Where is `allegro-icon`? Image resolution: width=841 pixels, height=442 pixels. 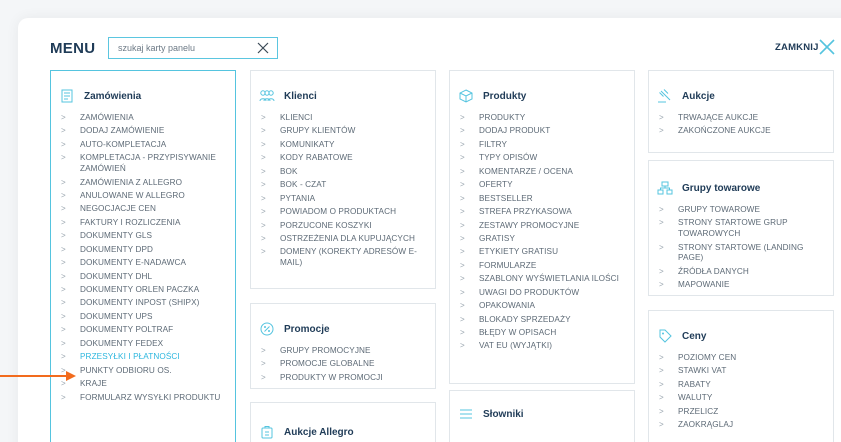
allegro-icon is located at coordinates (267, 432).